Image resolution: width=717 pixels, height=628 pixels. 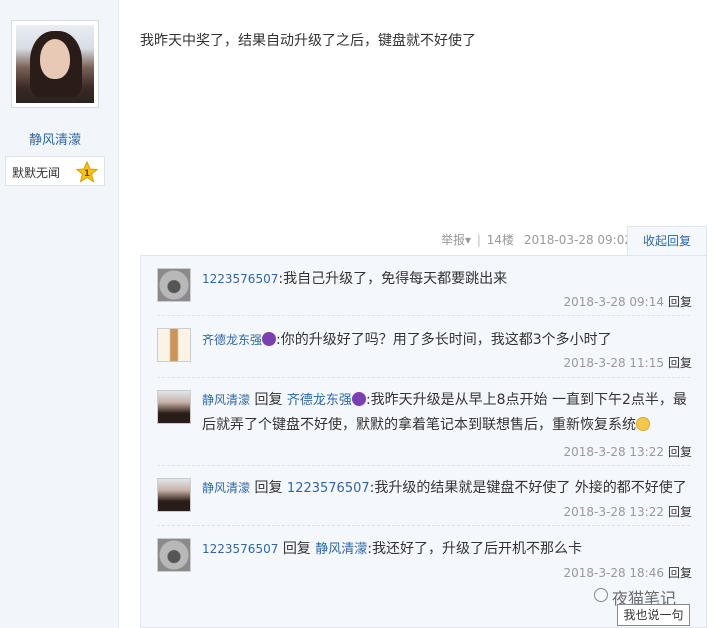 I want to click on post-meta: 举报▾ | 14楼 2018-03-28 09:02, so click(x=536, y=239).